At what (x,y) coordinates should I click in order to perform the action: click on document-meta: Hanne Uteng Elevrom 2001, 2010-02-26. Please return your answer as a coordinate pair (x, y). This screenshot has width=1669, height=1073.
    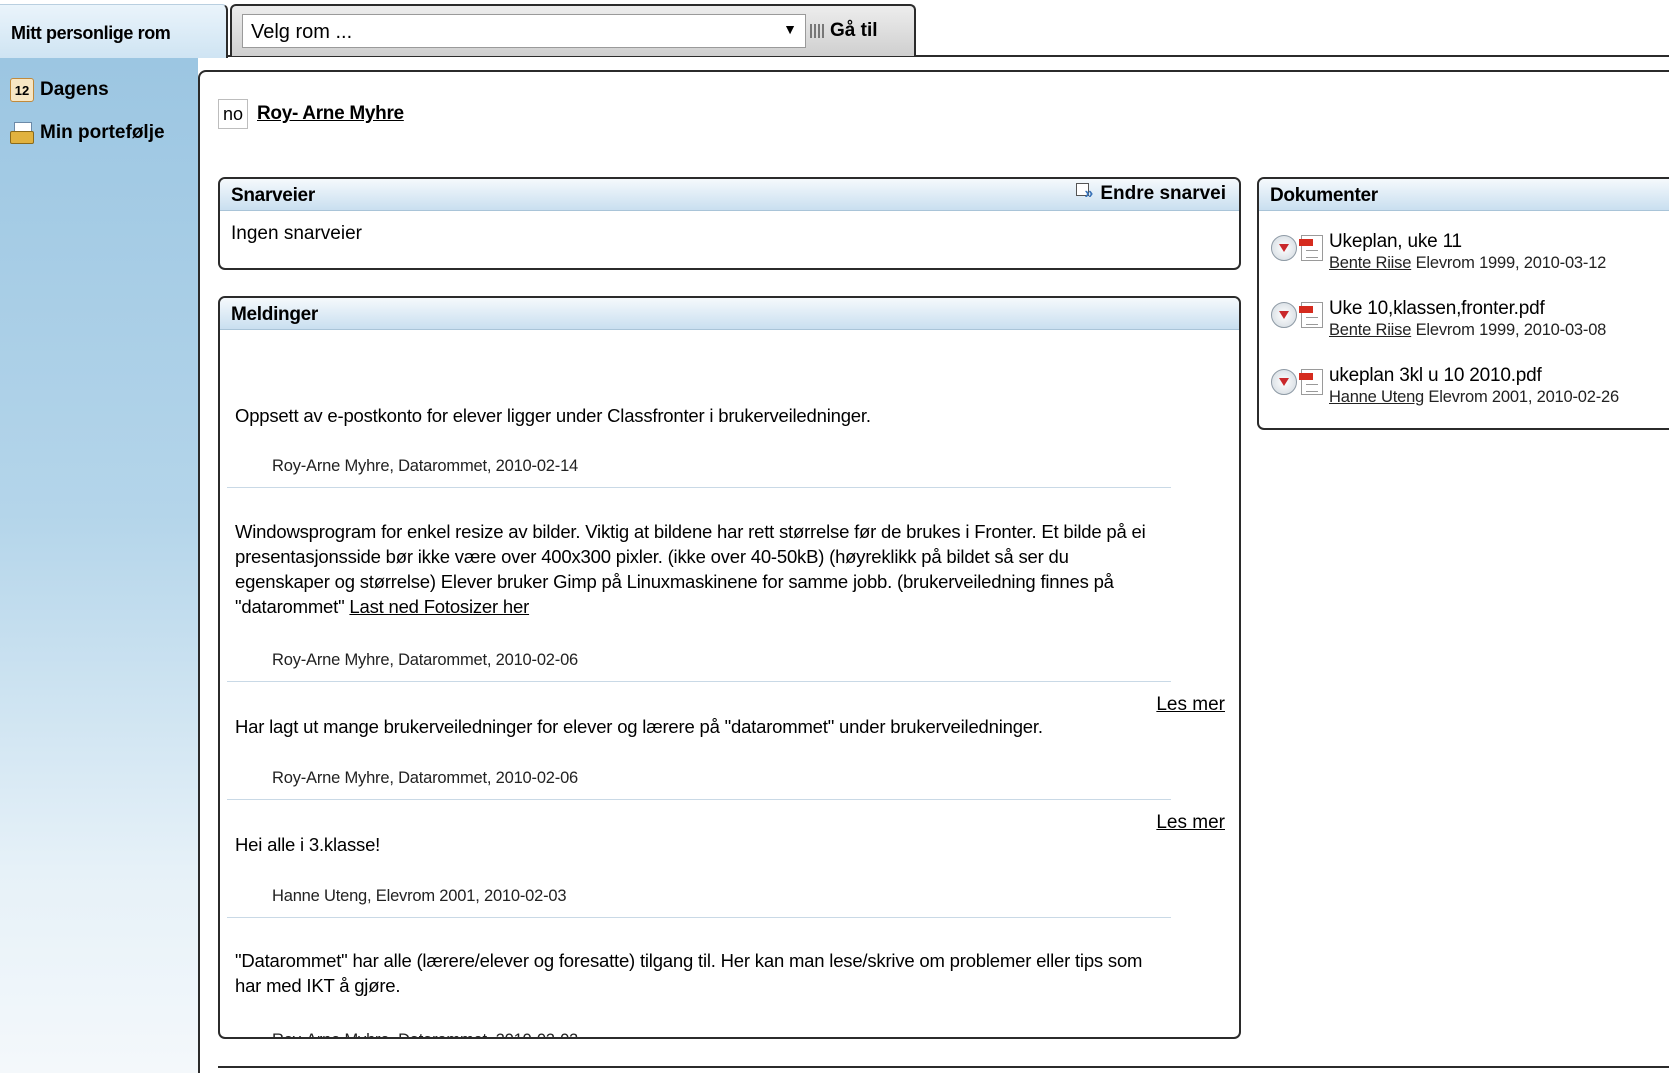
    Looking at the image, I should click on (1474, 397).